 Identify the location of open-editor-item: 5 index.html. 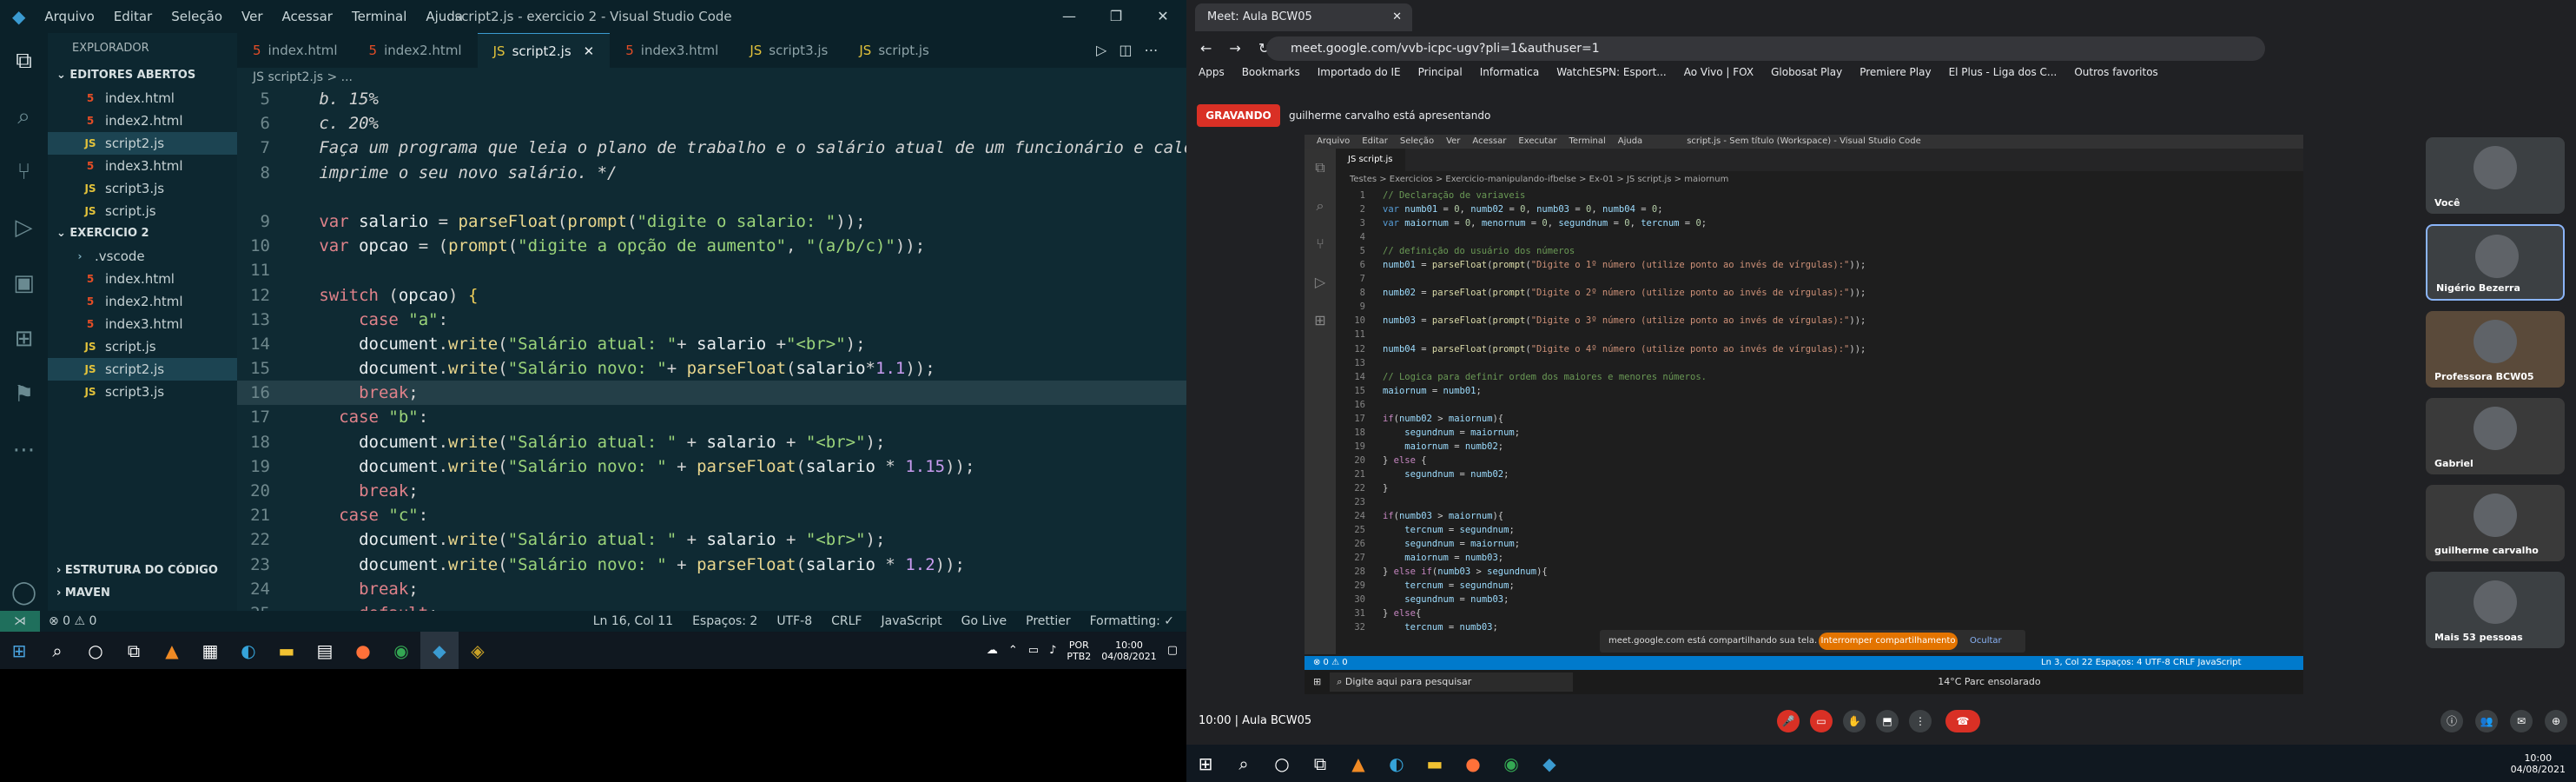
(142, 98).